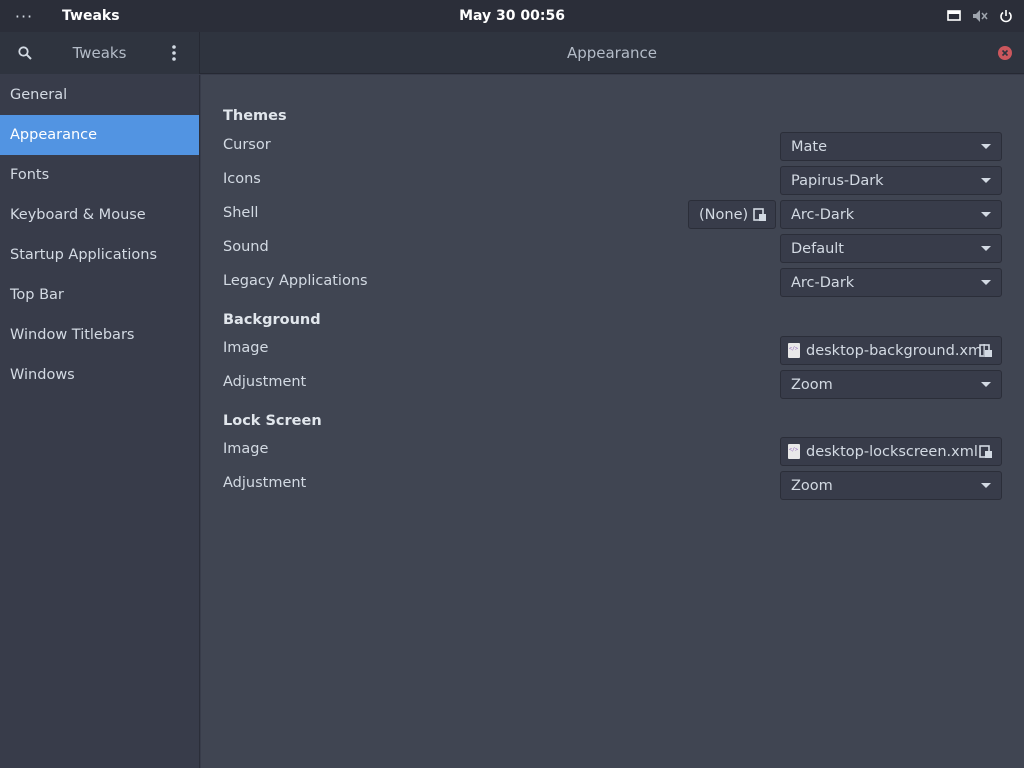  I want to click on legacy-theme-value: Arc-Dark, so click(823, 282).